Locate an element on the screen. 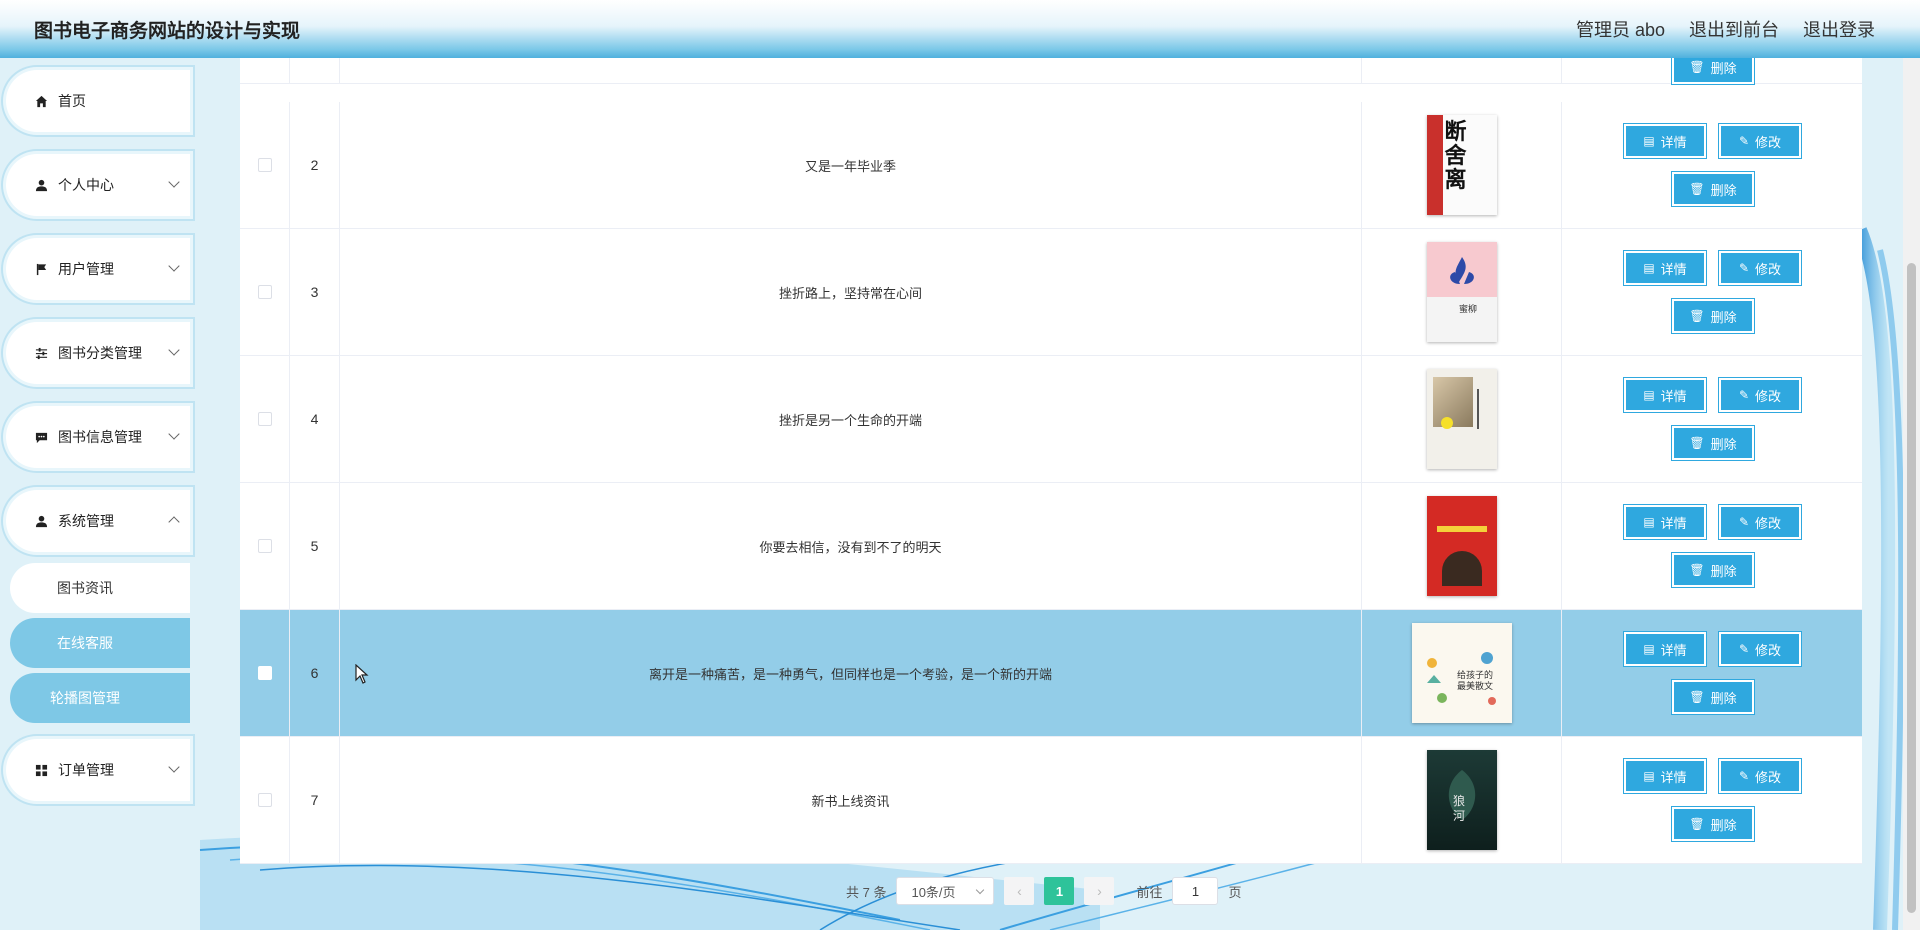  sidebar-item-user-management: 用户管理 is located at coordinates (98, 269).